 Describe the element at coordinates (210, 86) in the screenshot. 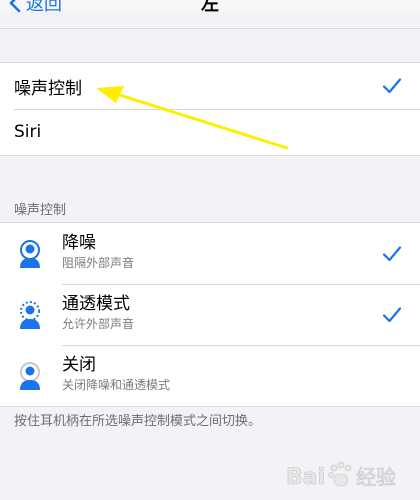

I see `option-noise-control: 噪声控制` at that location.